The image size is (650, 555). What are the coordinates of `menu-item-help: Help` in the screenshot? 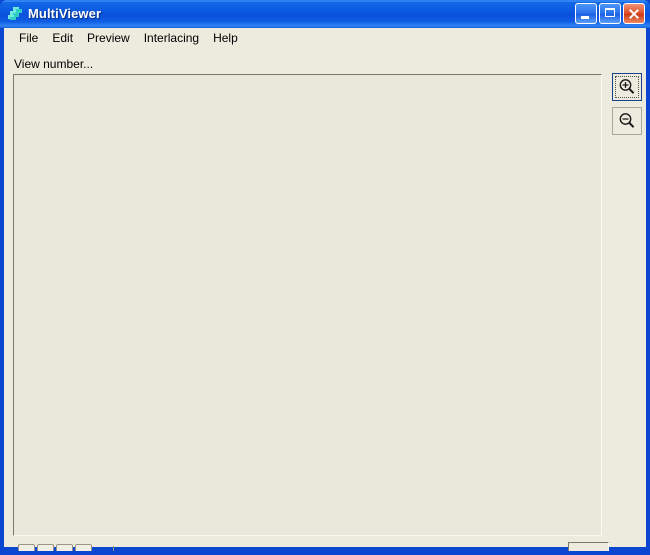 It's located at (225, 38).